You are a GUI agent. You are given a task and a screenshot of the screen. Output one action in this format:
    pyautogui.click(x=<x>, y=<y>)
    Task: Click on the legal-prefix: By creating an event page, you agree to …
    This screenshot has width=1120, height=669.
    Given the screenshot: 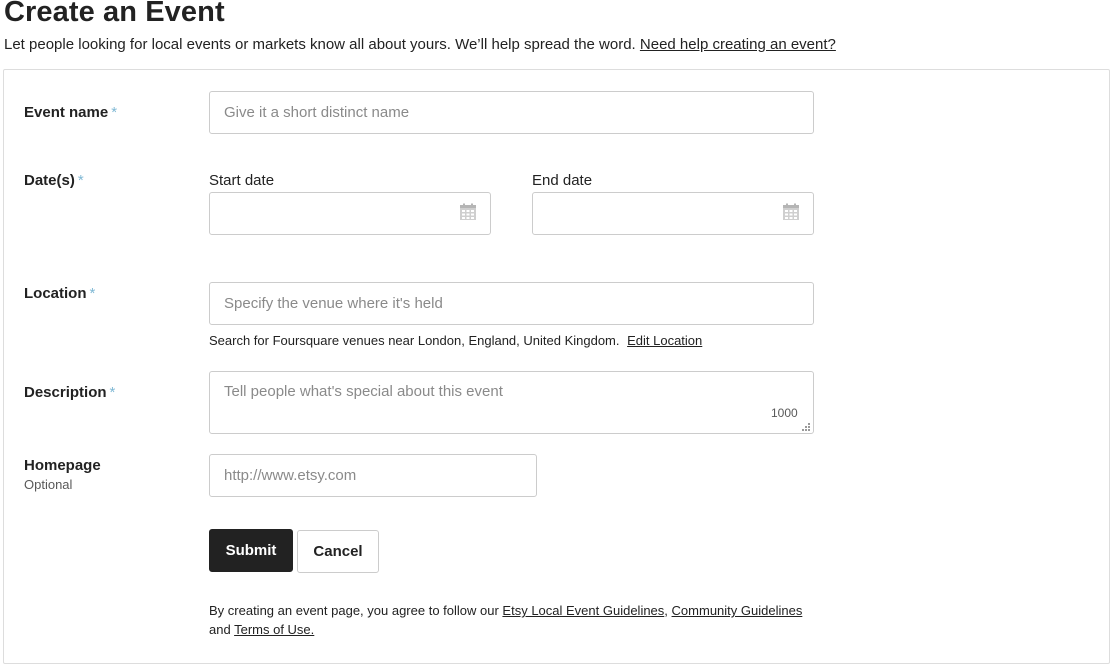 What is the action you would take?
    pyautogui.click(x=354, y=610)
    